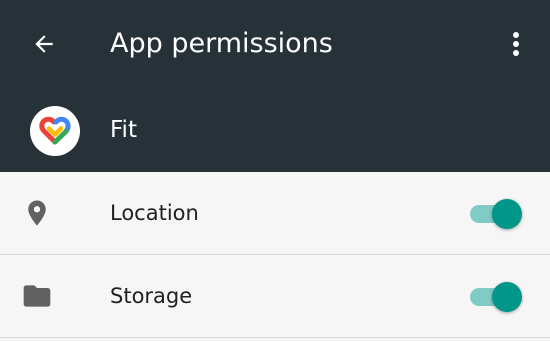 The image size is (550, 341). I want to click on location-permission-toggle, so click(496, 214).